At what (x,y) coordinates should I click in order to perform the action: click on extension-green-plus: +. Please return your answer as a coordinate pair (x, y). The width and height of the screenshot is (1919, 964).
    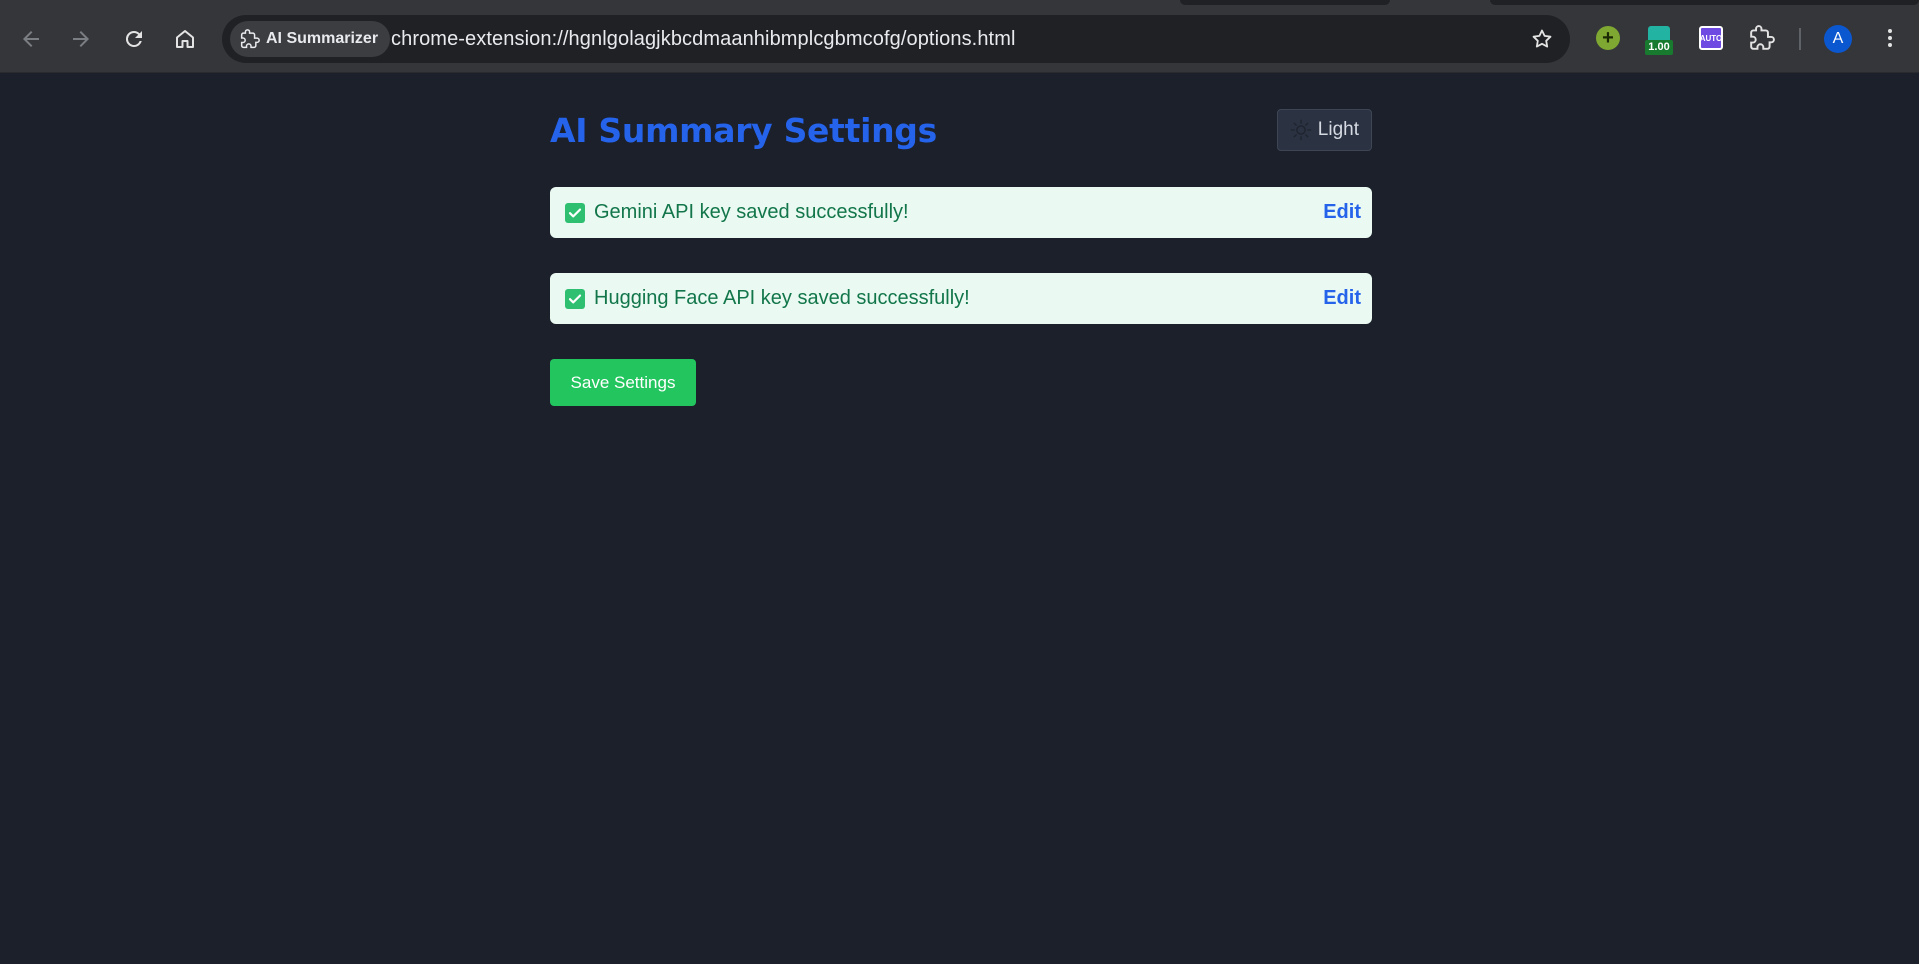
    Looking at the image, I should click on (1608, 38).